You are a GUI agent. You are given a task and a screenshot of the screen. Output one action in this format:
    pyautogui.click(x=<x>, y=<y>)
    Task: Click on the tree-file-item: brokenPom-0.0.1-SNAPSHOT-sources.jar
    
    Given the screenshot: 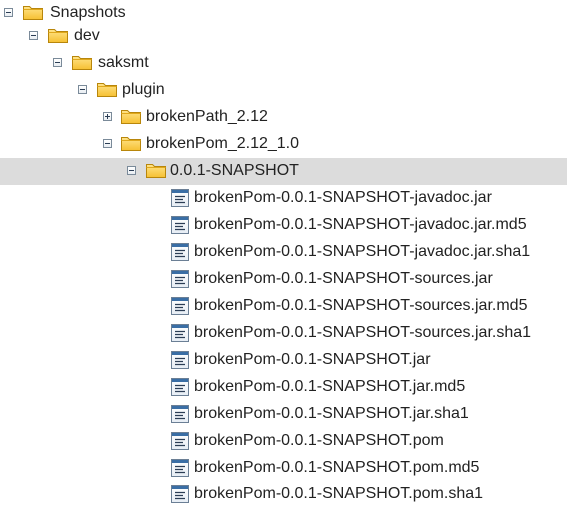 What is the action you would take?
    pyautogui.click(x=283, y=279)
    